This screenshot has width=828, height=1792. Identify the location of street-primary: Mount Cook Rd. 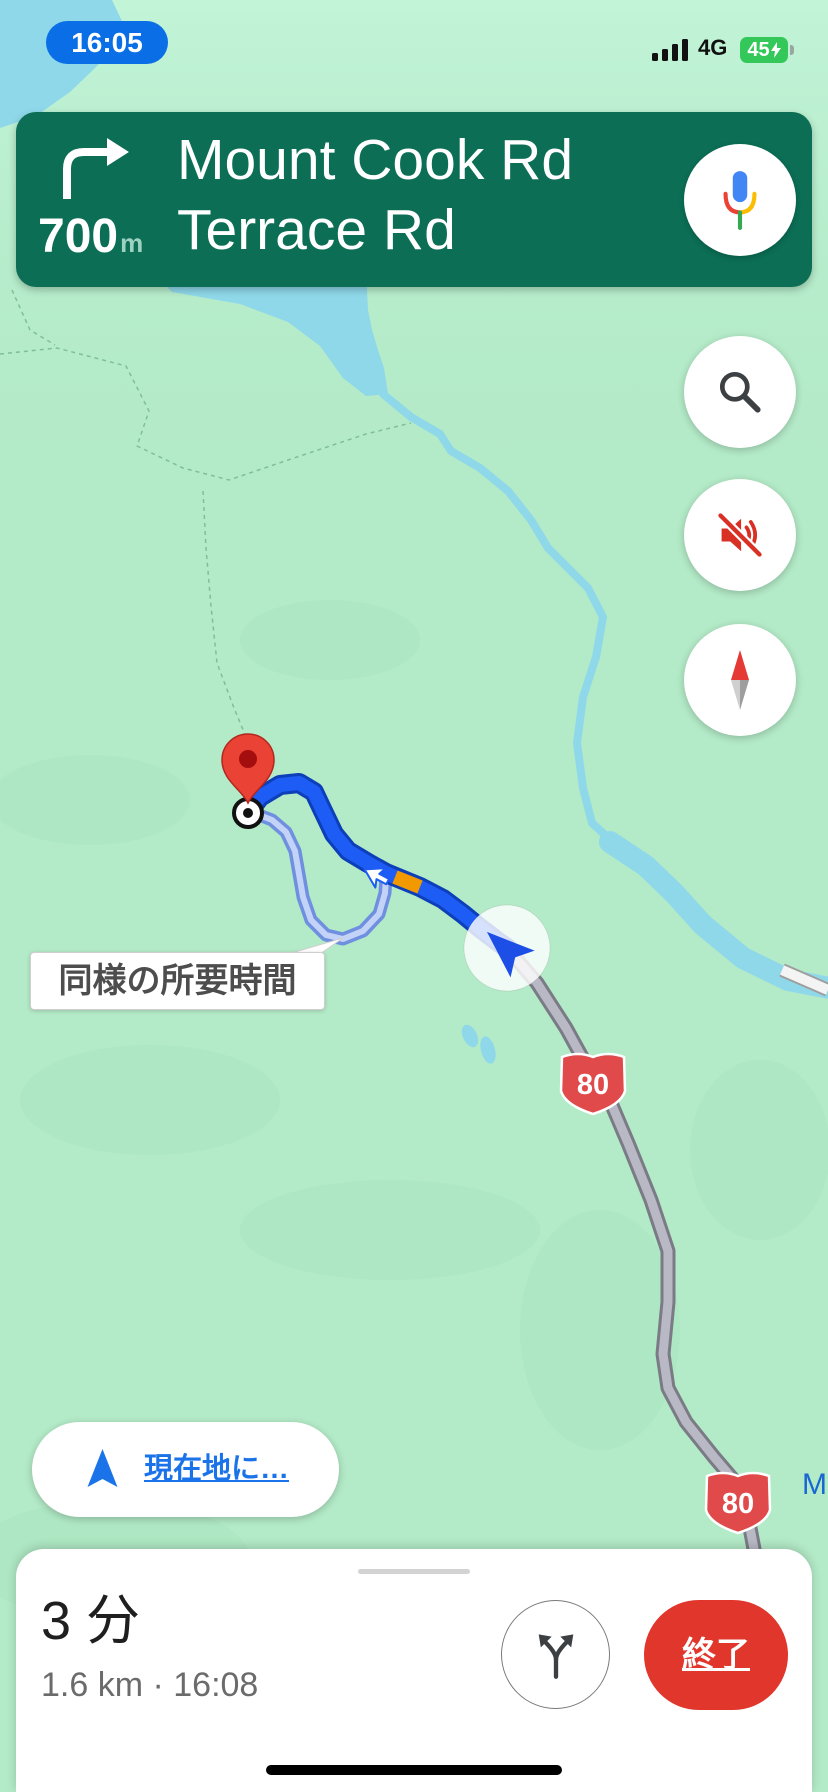
(375, 160).